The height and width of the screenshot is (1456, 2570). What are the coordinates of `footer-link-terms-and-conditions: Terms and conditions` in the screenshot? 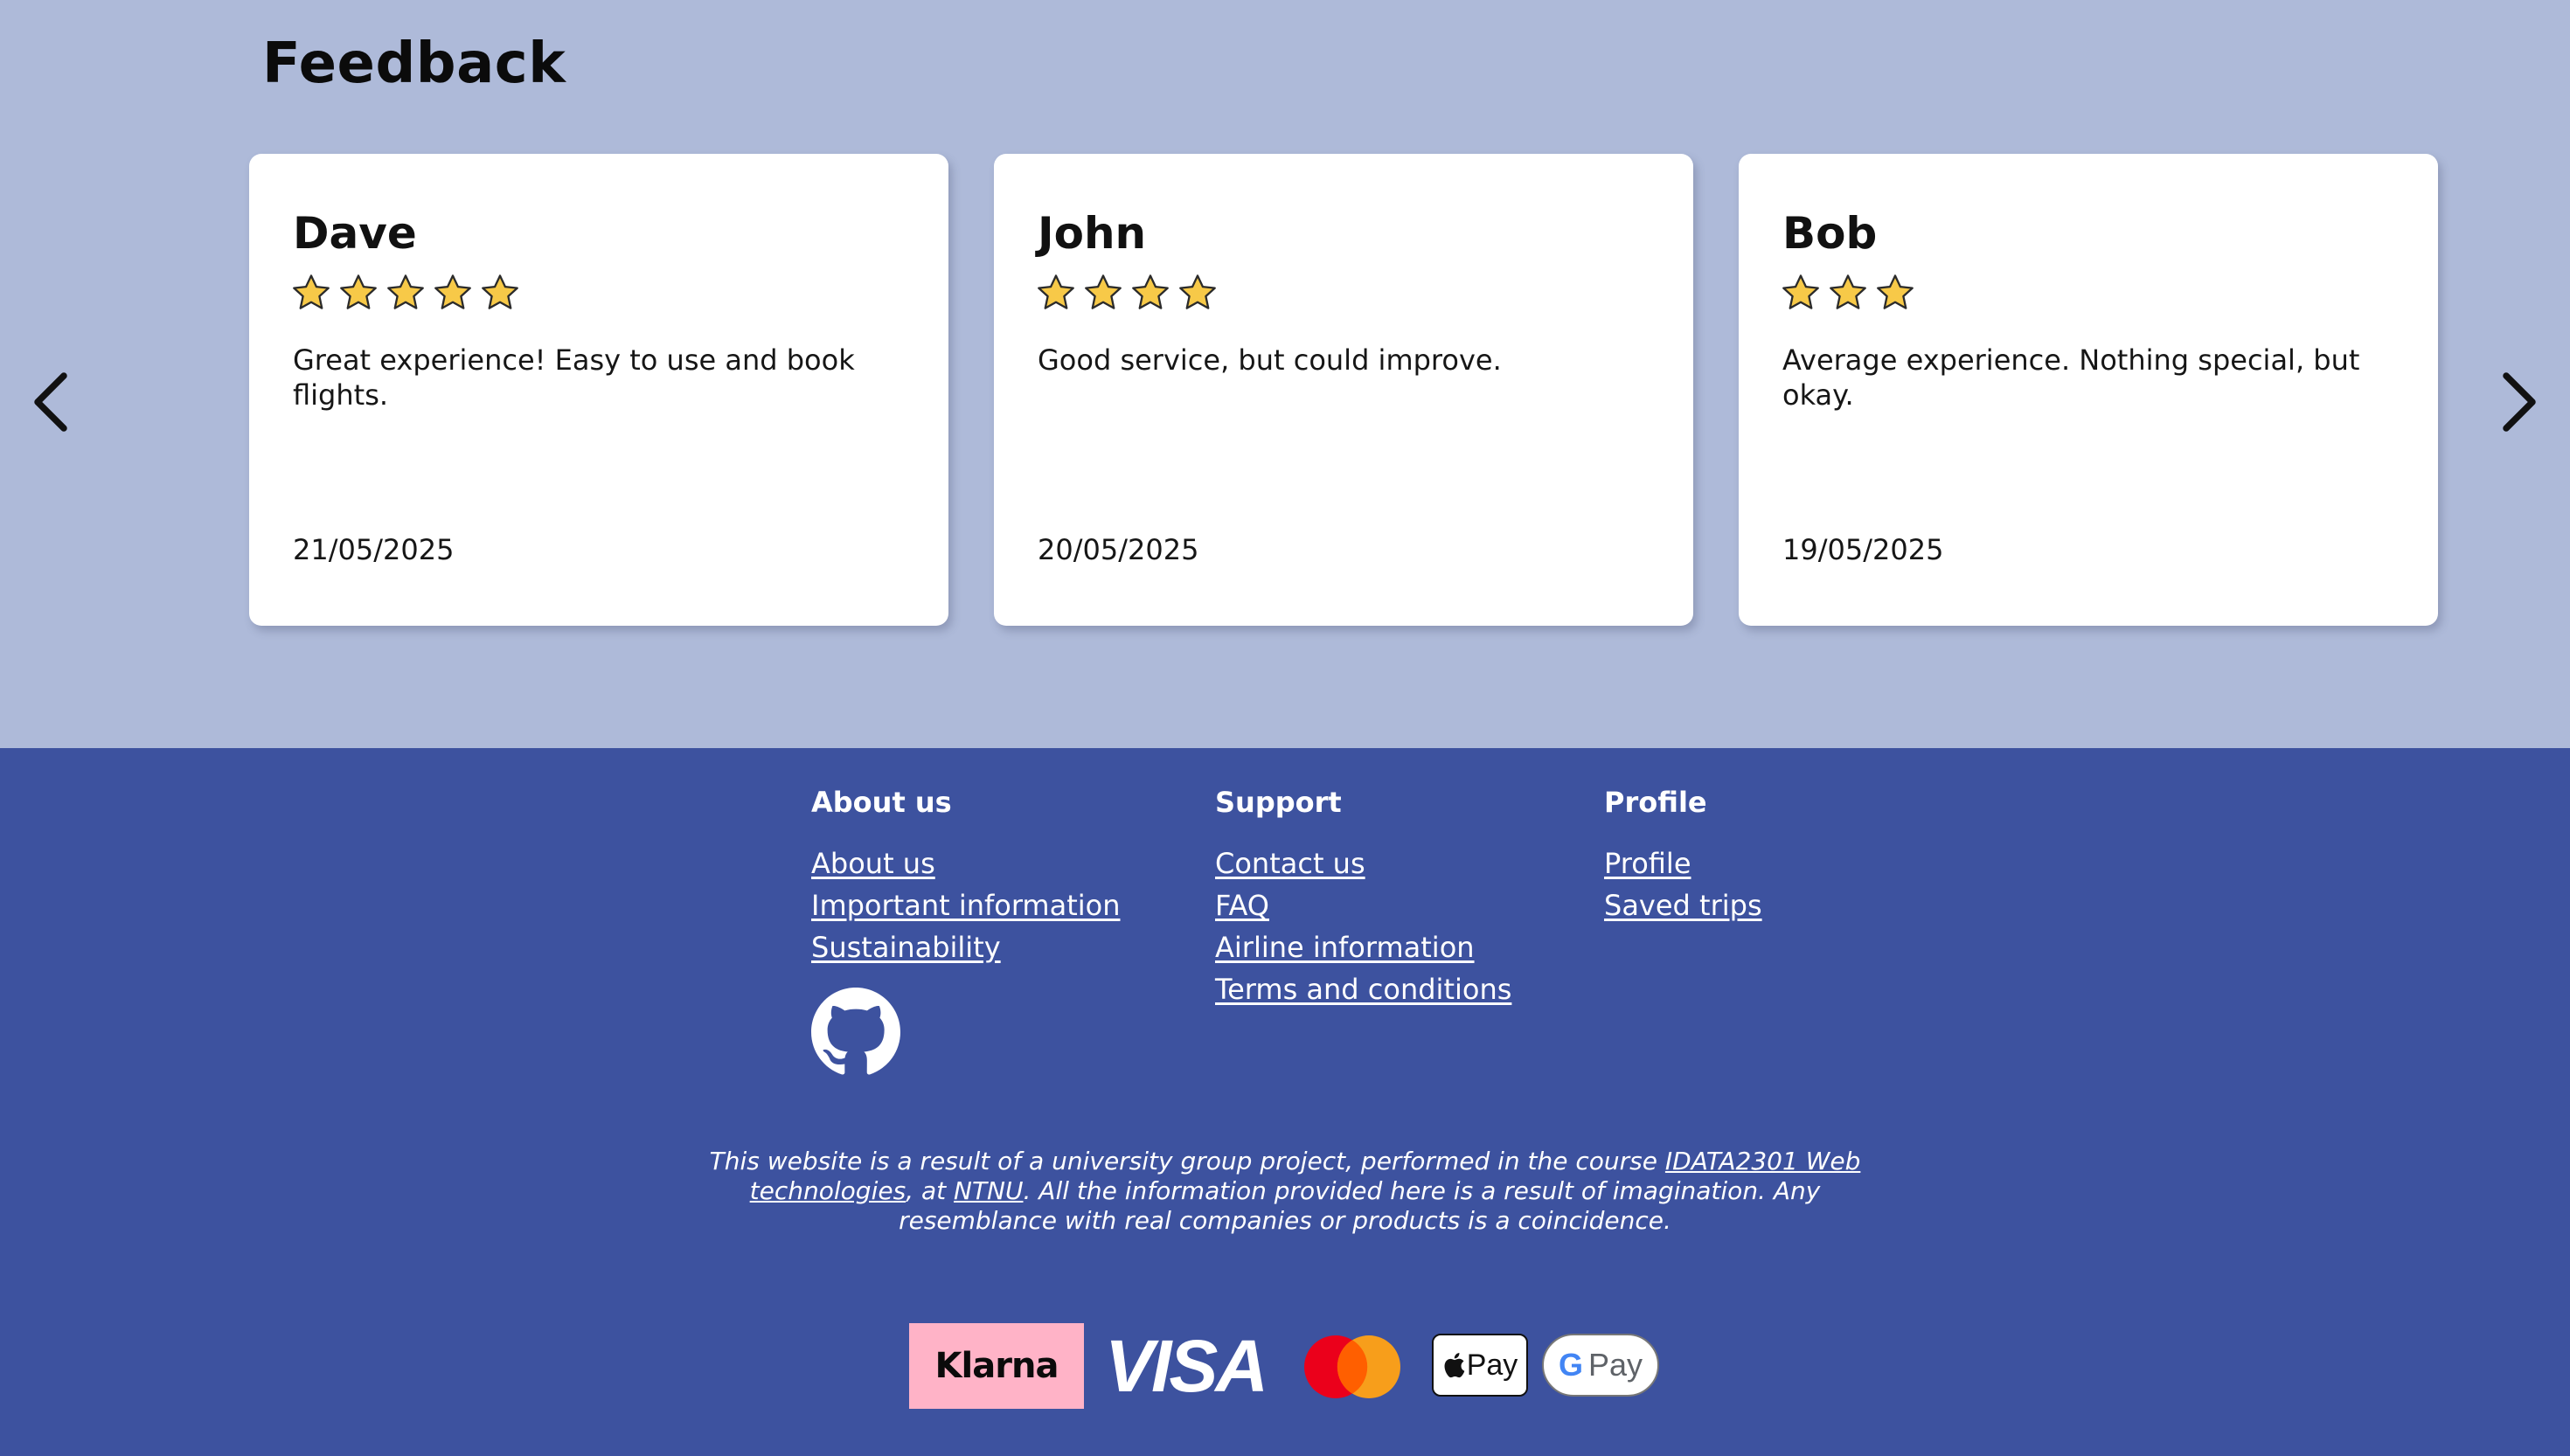 It's located at (1363, 989).